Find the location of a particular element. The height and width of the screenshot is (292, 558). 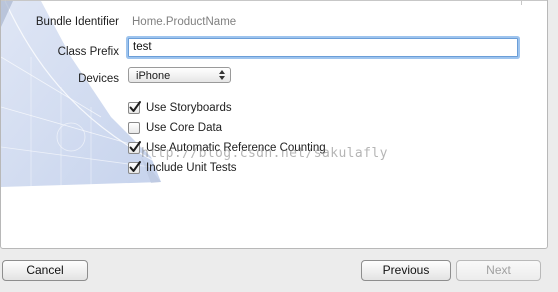

use-storyboards-checkbox is located at coordinates (134, 107).